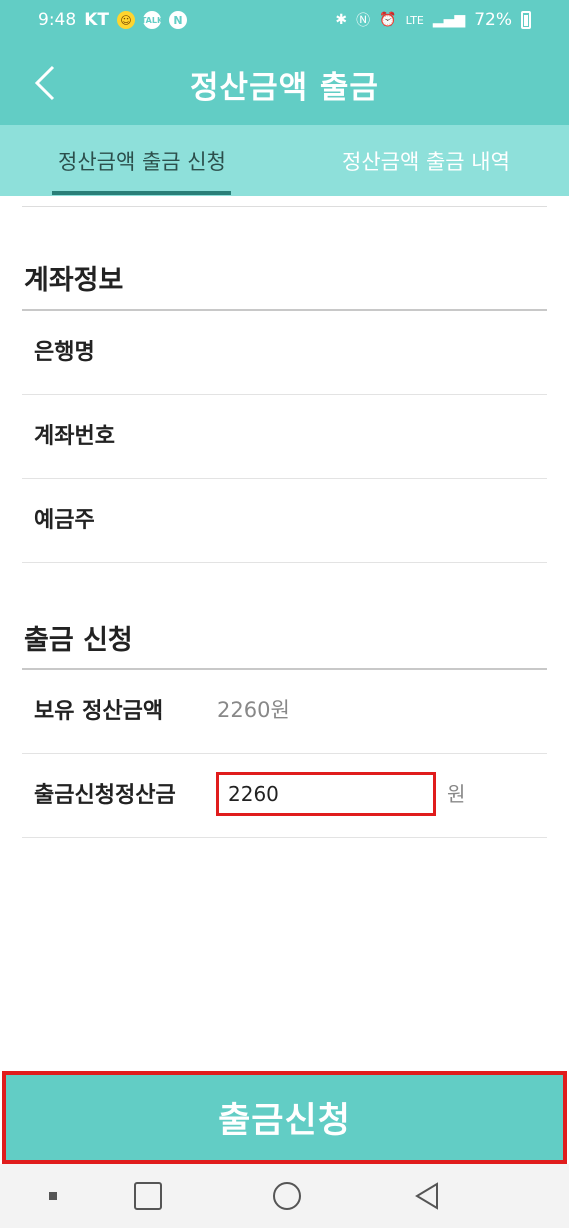  I want to click on nav-menu-button, so click(53, 1196).